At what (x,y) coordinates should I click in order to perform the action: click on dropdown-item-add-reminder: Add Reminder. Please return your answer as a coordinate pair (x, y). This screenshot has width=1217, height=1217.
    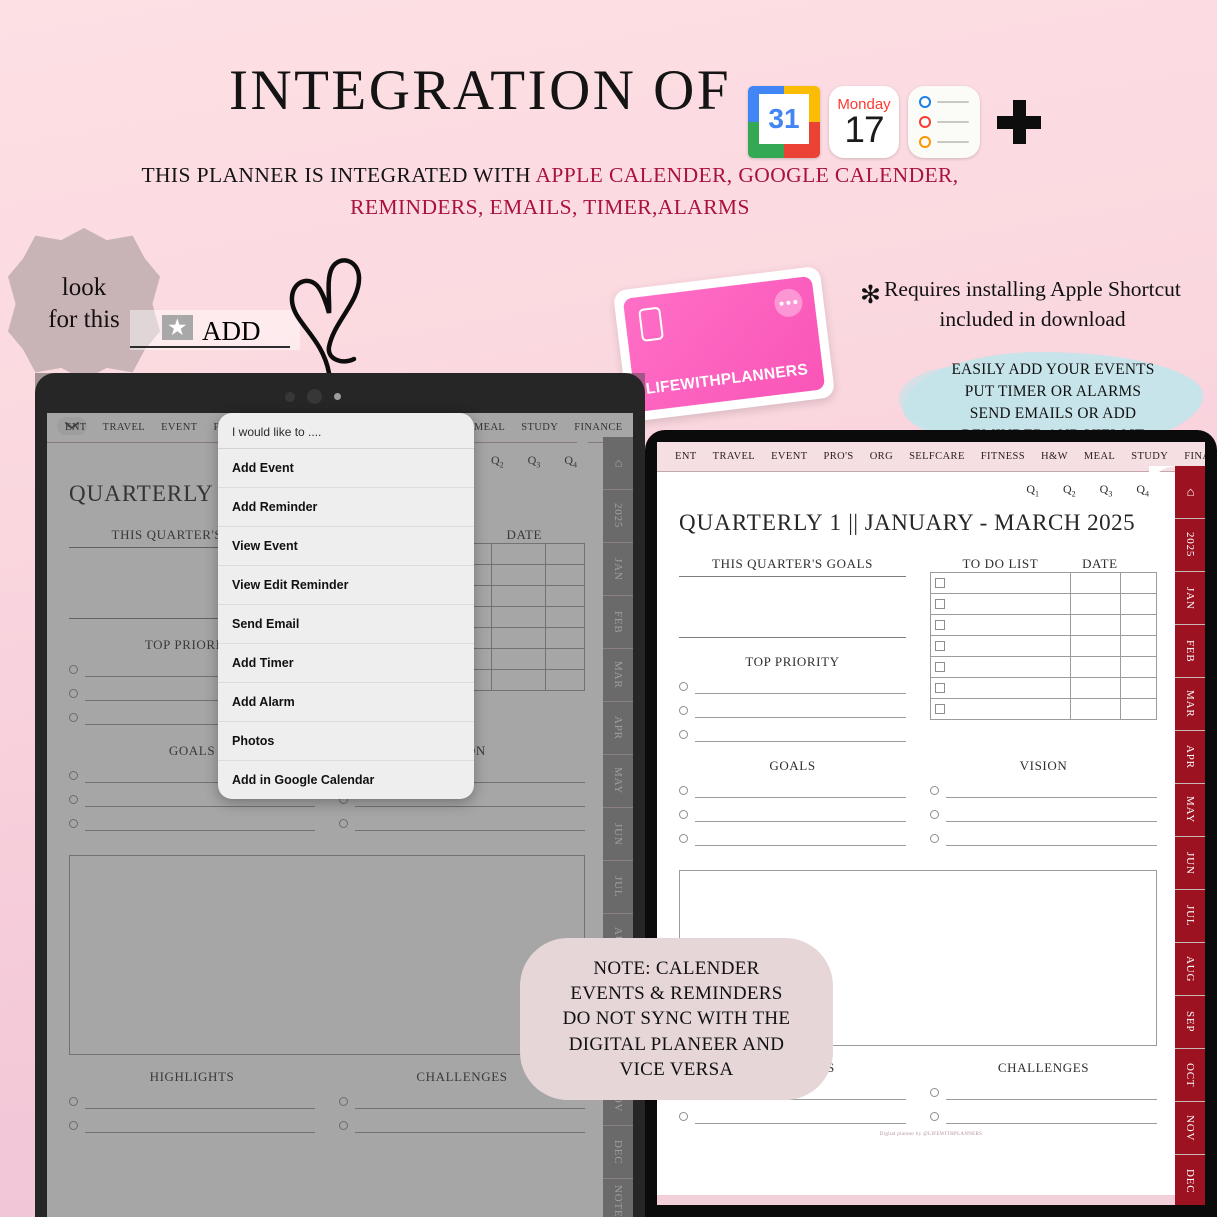
    Looking at the image, I should click on (346, 507).